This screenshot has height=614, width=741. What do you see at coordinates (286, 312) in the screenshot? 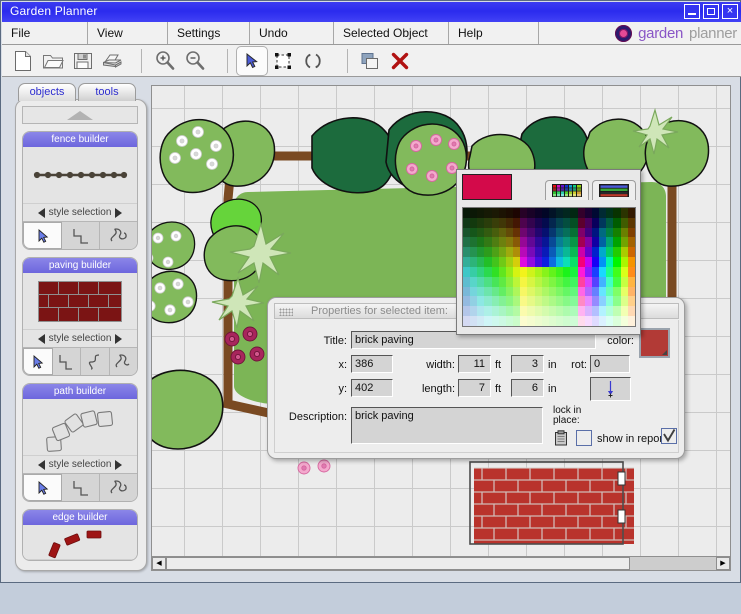
I see `drag-grip-icon` at bounding box center [286, 312].